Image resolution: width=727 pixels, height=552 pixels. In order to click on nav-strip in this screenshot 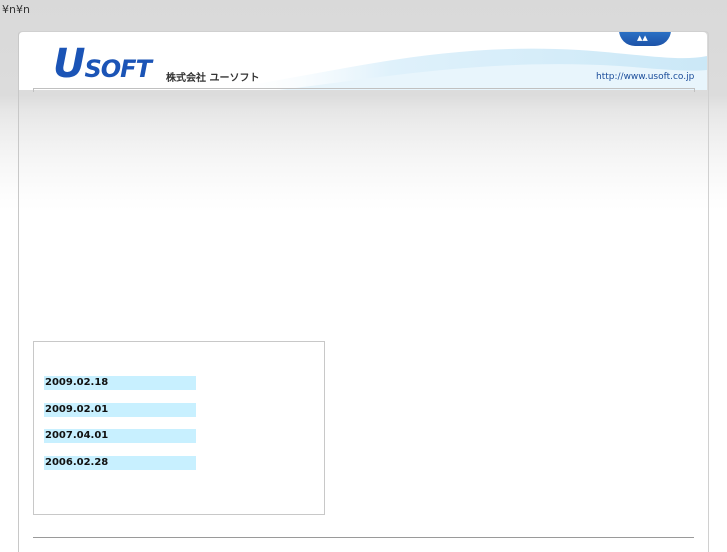, I will do `click(364, 90)`.